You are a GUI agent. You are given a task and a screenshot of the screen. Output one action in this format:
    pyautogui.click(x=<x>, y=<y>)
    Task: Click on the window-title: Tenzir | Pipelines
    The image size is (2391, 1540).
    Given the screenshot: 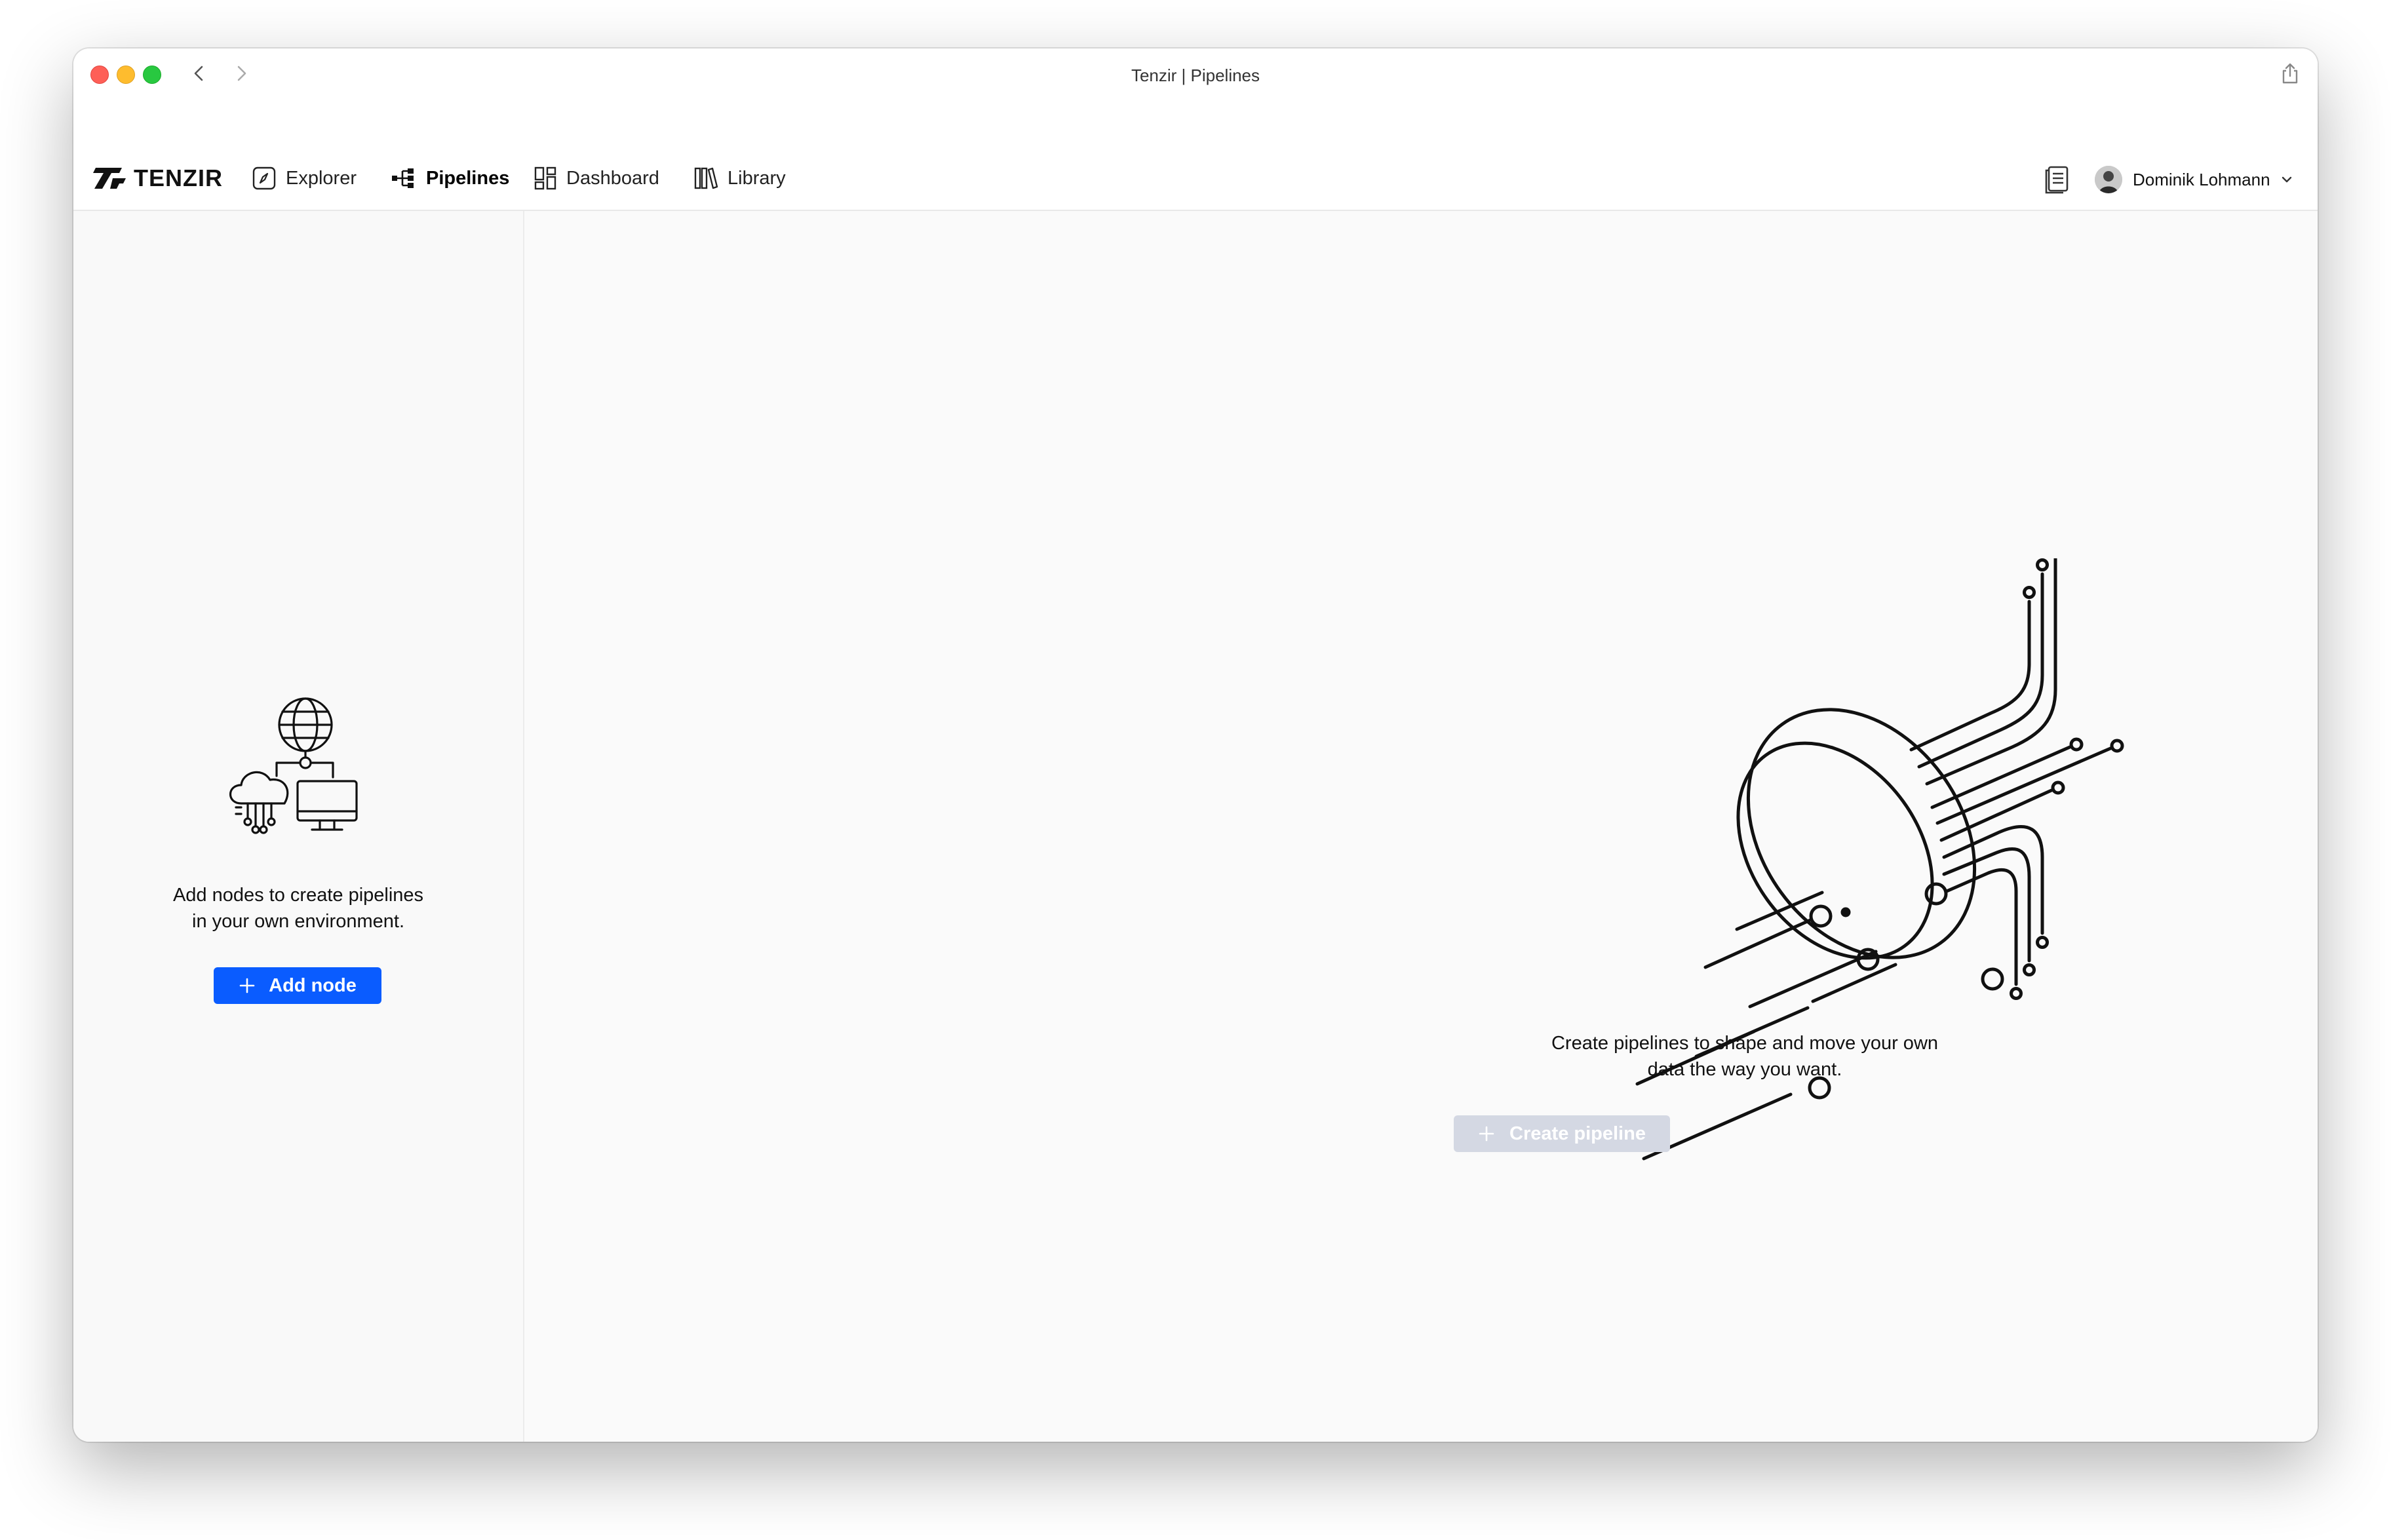 What is the action you would take?
    pyautogui.click(x=1195, y=75)
    